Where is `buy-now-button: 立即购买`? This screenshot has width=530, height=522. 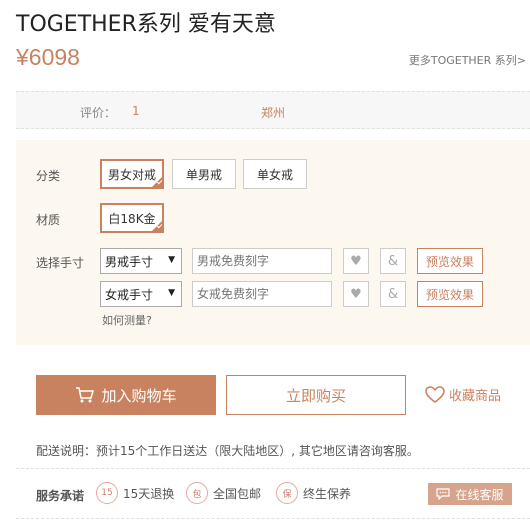
buy-now-button: 立即购买 is located at coordinates (316, 395).